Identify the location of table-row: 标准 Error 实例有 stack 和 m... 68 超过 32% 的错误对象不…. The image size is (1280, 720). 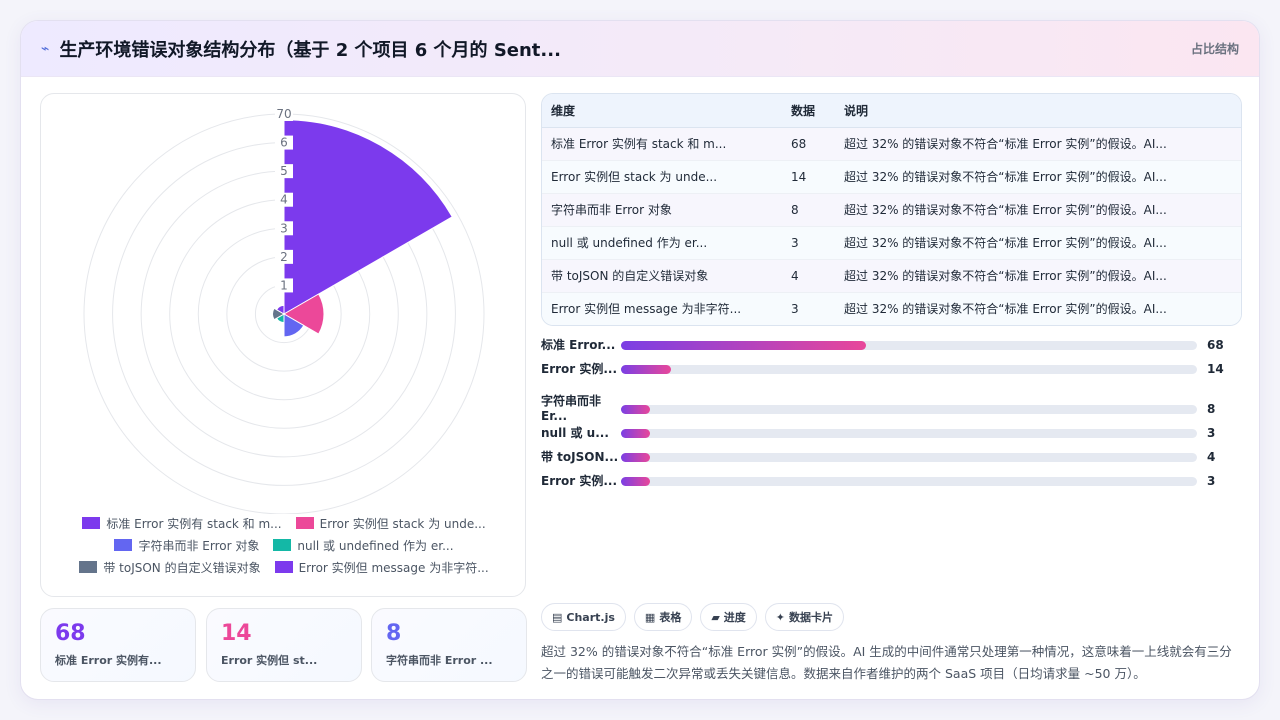
(891, 144).